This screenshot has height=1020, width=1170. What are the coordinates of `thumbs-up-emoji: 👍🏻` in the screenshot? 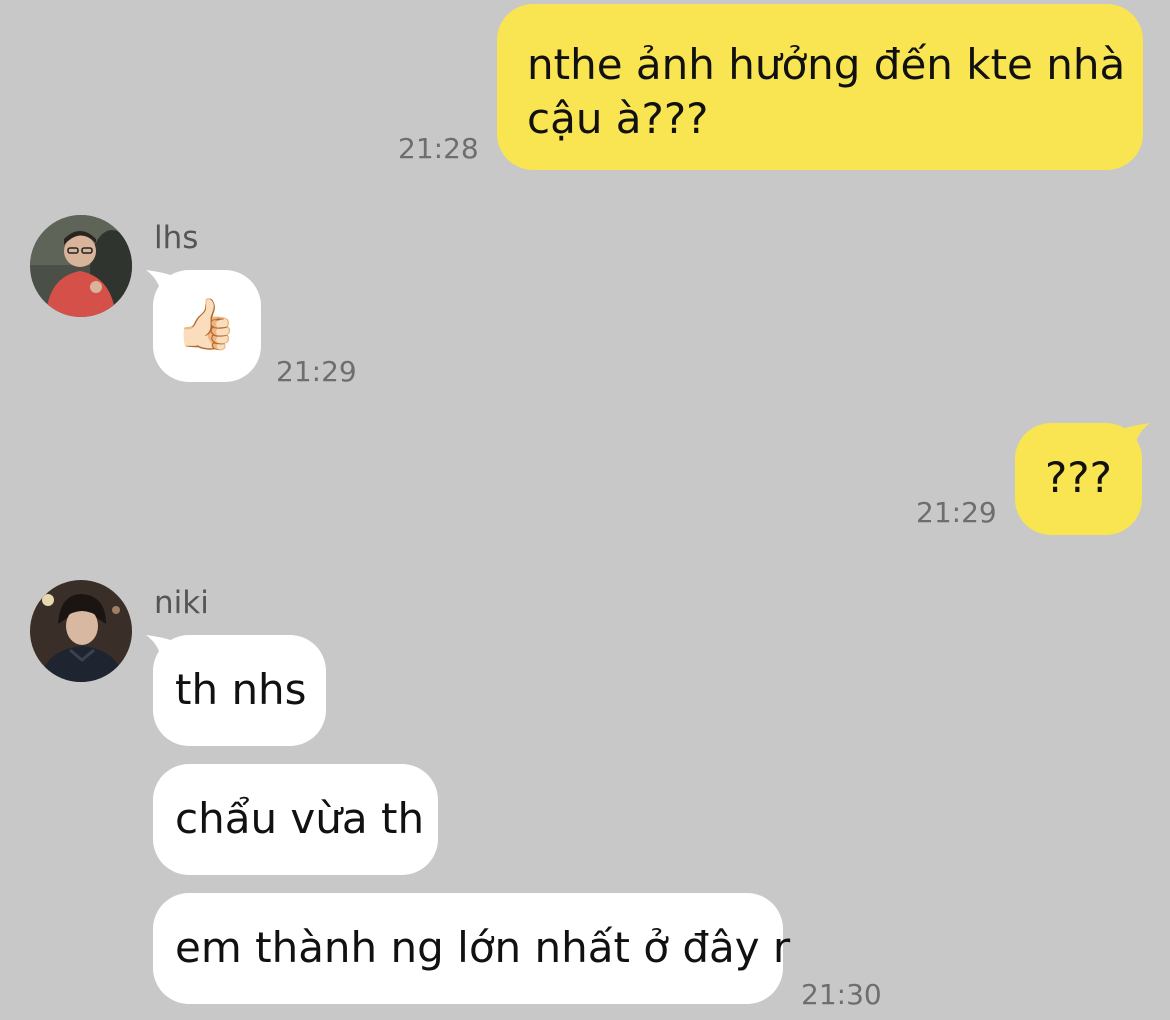 It's located at (206, 324).